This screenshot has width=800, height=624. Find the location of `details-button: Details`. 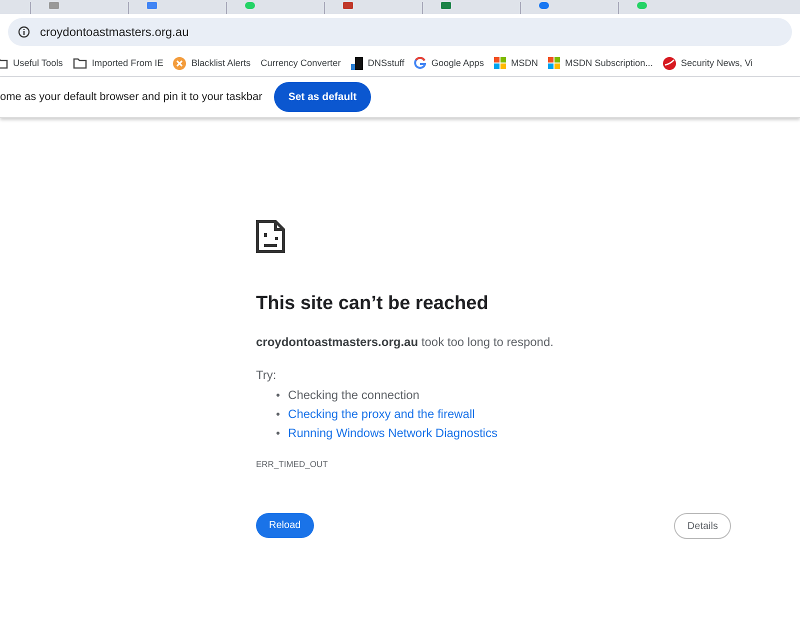

details-button: Details is located at coordinates (702, 526).